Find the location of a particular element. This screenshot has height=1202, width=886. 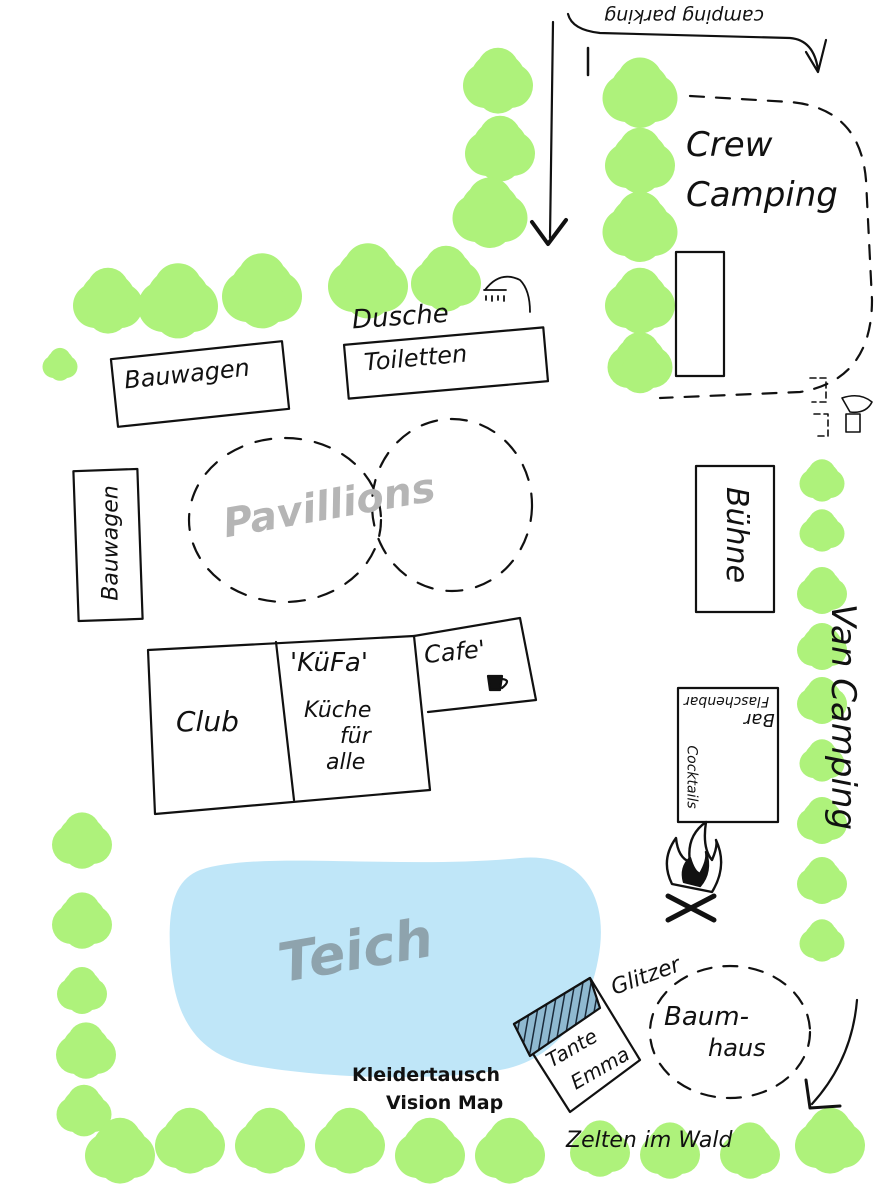

cocktails-label: Cocktails is located at coordinates (691, 777).